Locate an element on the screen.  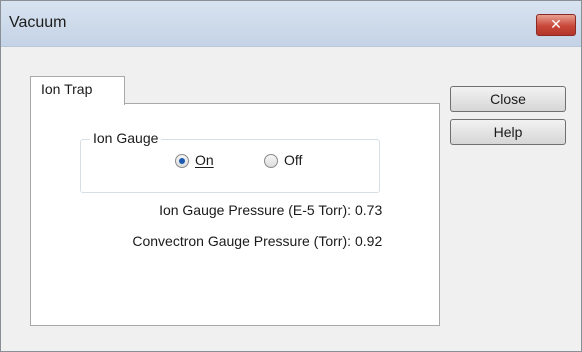
radio-unselected-icon is located at coordinates (271, 161).